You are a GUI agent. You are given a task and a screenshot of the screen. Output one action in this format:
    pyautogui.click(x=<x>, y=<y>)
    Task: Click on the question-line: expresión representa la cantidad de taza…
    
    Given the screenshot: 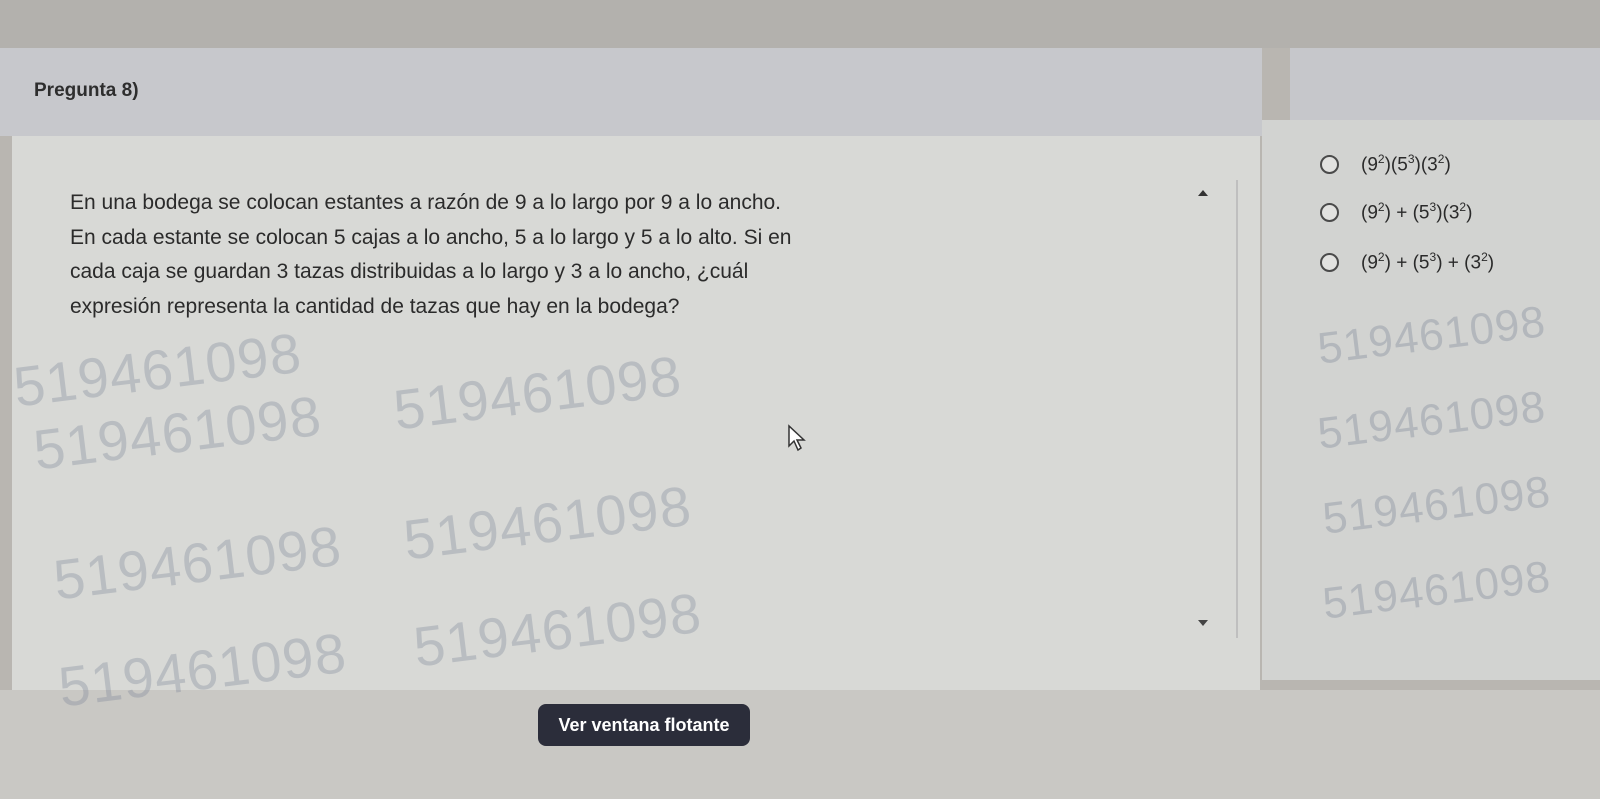 What is the action you would take?
    pyautogui.click(x=375, y=306)
    